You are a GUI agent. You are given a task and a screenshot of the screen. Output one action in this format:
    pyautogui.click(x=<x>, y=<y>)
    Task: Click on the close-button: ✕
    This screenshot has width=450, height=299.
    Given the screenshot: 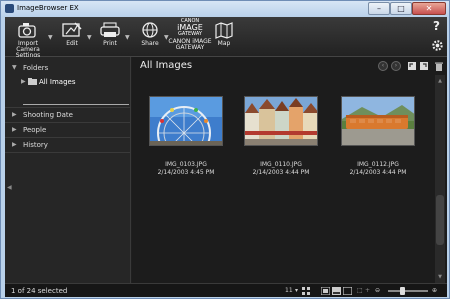 What is the action you would take?
    pyautogui.click(x=429, y=8)
    